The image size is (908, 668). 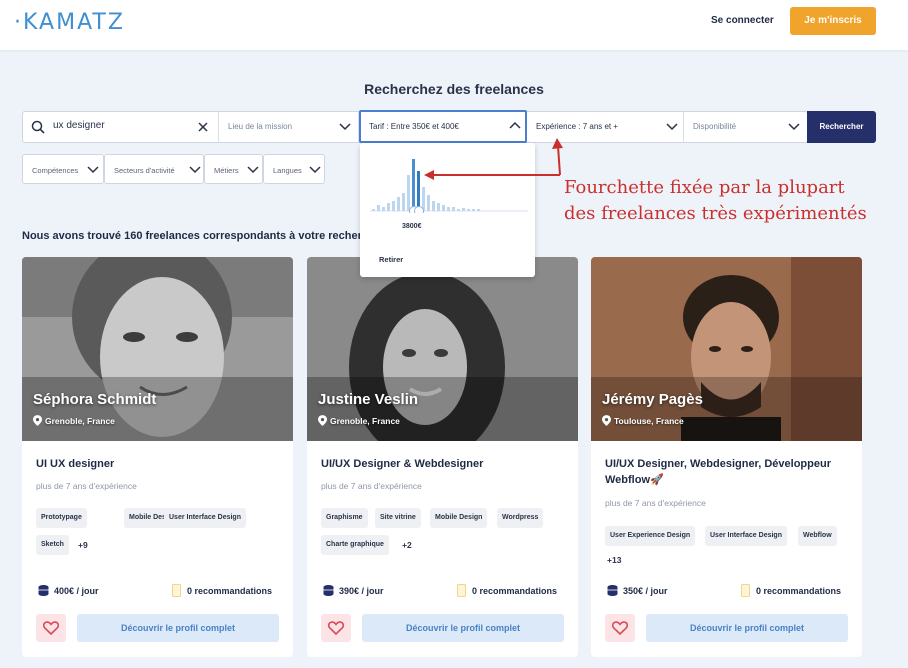 I want to click on keyword-input, so click(x=123, y=125).